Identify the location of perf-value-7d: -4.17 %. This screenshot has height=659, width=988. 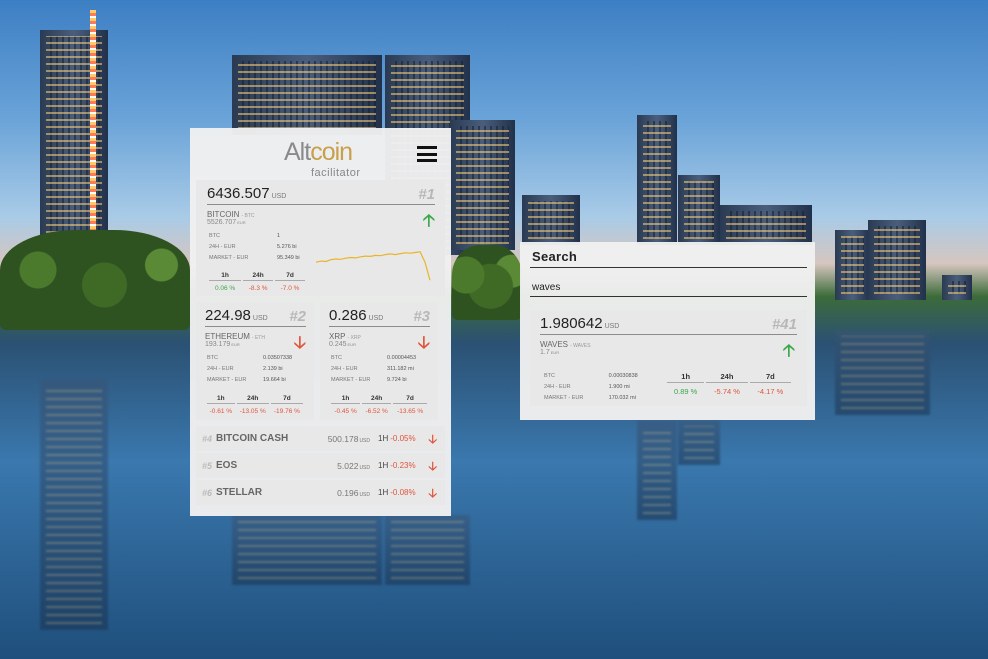
(770, 391).